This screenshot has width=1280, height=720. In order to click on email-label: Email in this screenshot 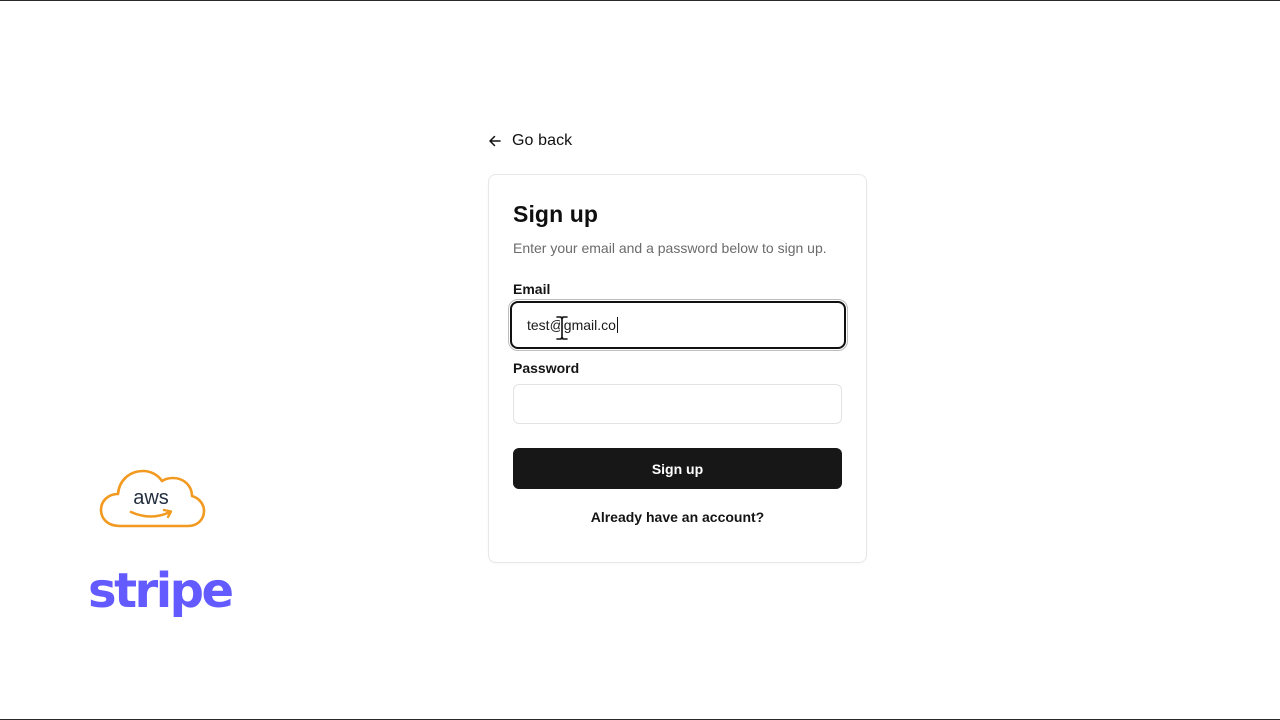, I will do `click(532, 289)`.